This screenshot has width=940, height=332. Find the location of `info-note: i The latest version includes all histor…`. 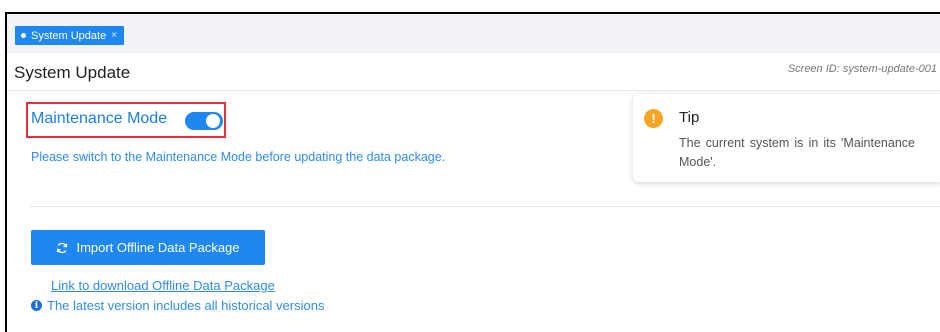

info-note: i The latest version includes all histor… is located at coordinates (177, 305).